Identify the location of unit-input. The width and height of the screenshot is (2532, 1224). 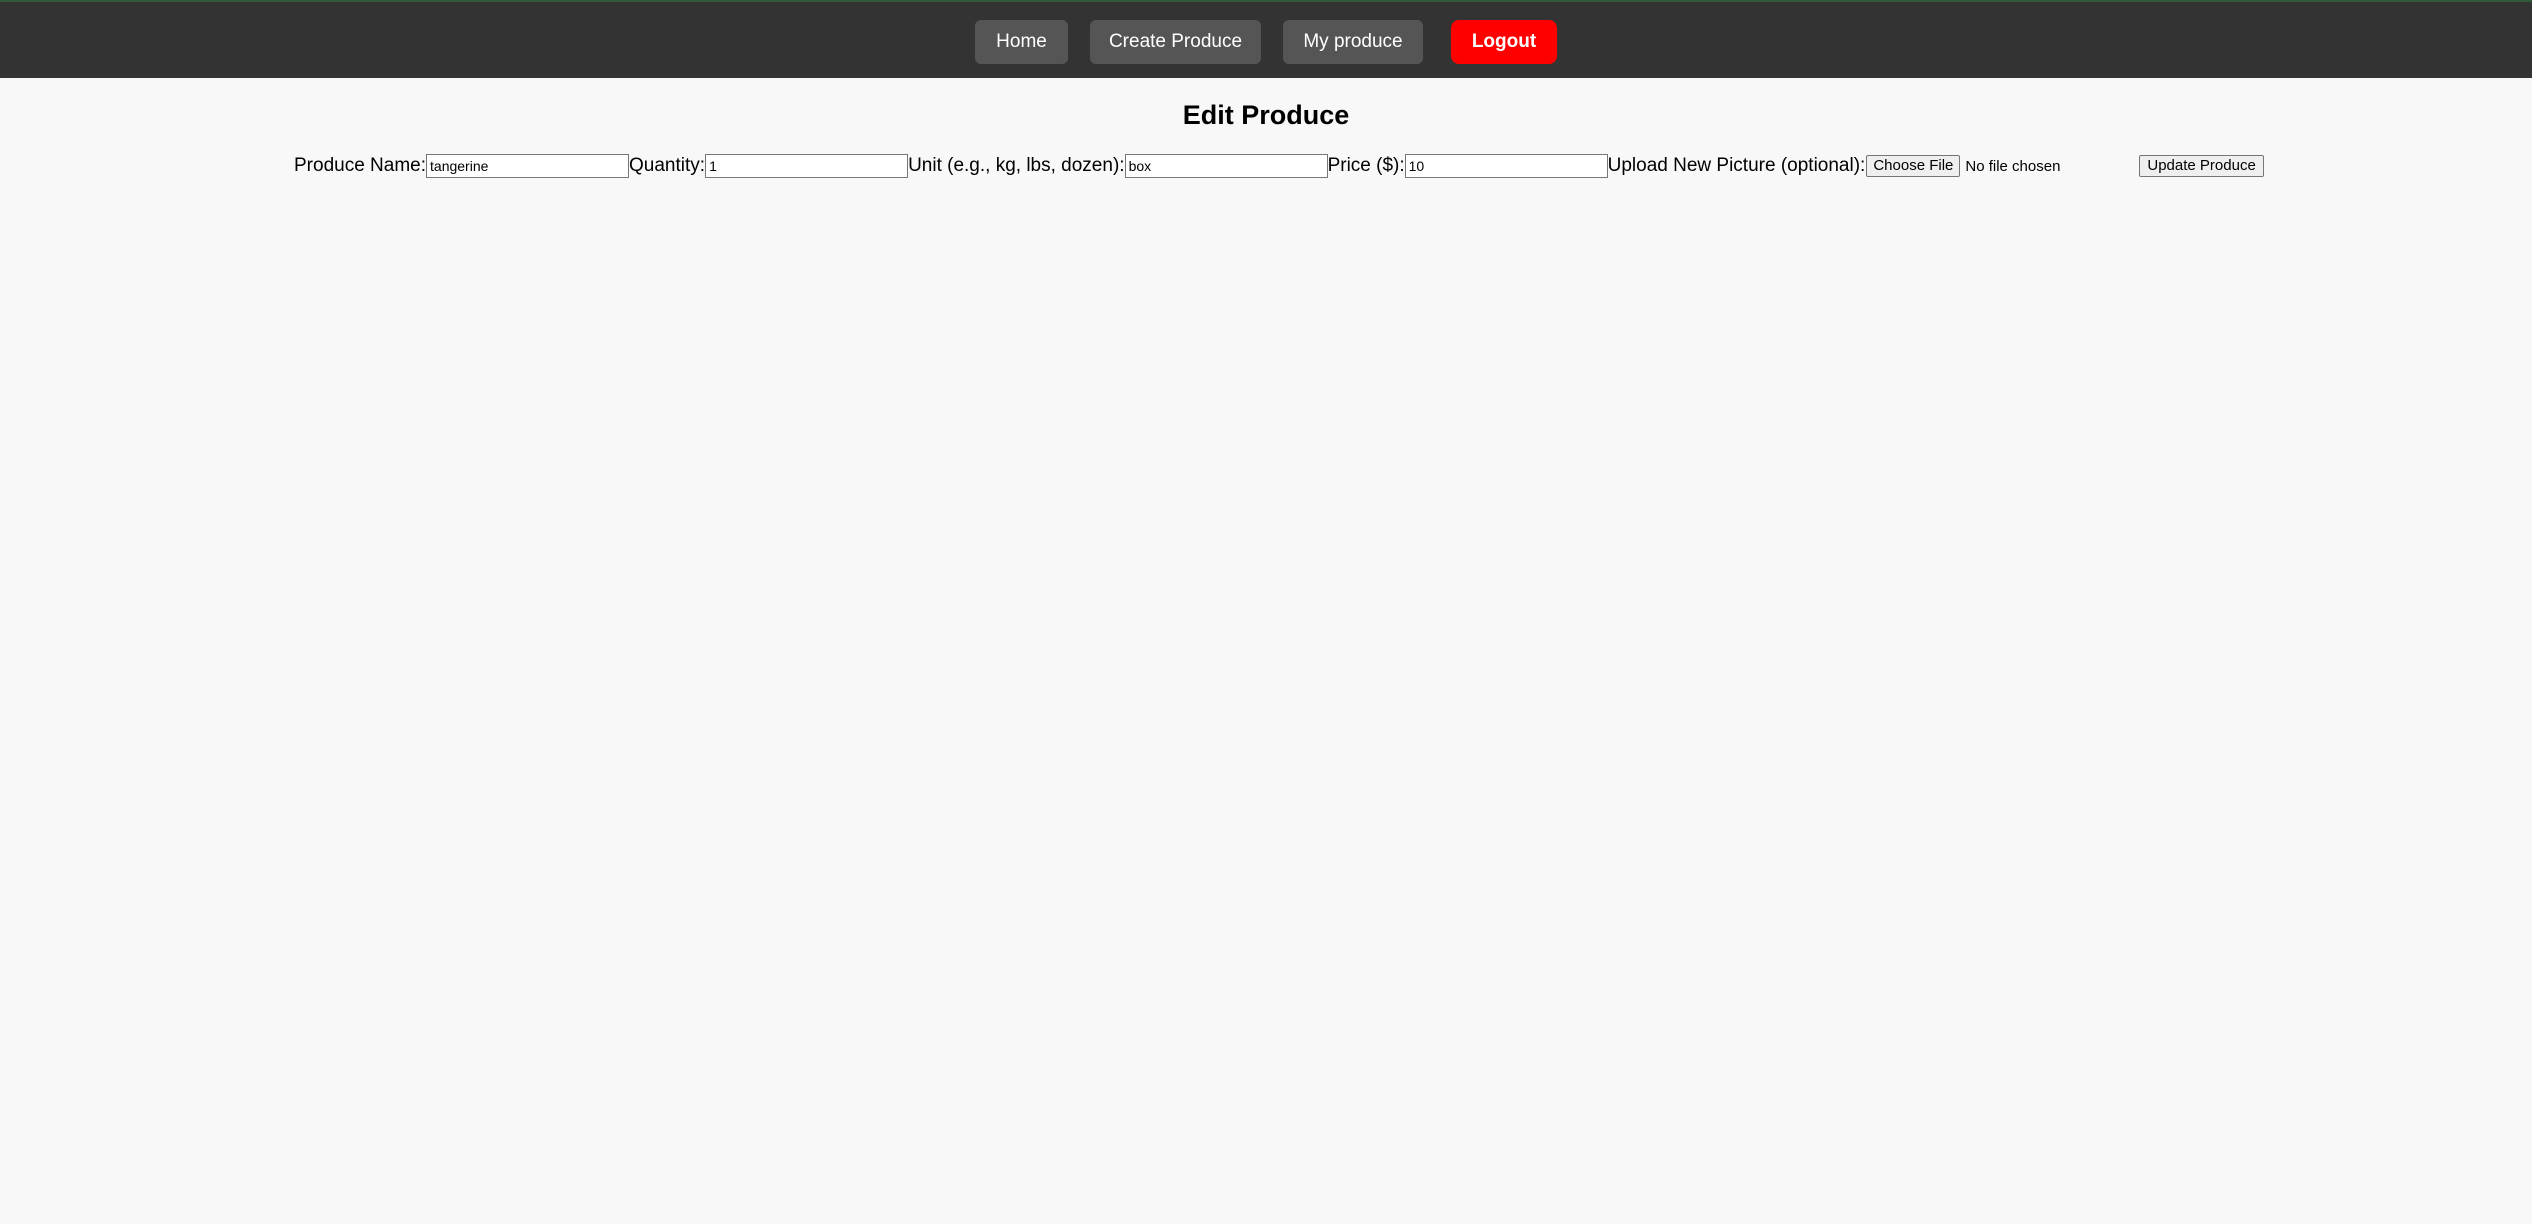
(1226, 166).